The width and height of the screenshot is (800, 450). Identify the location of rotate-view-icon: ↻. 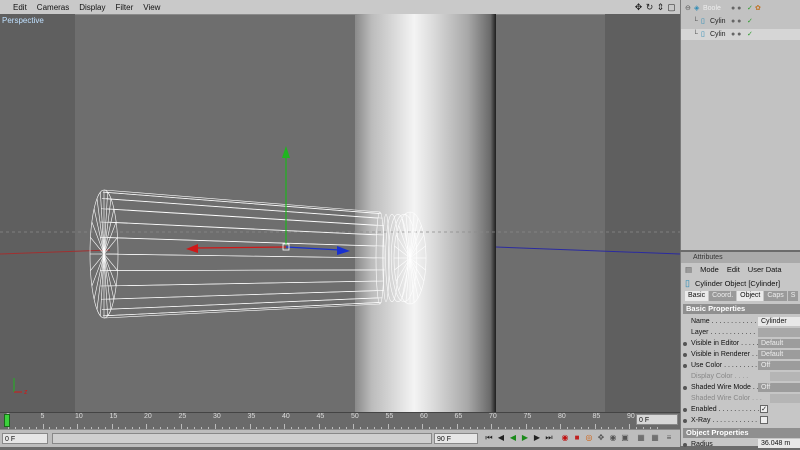
(649, 7).